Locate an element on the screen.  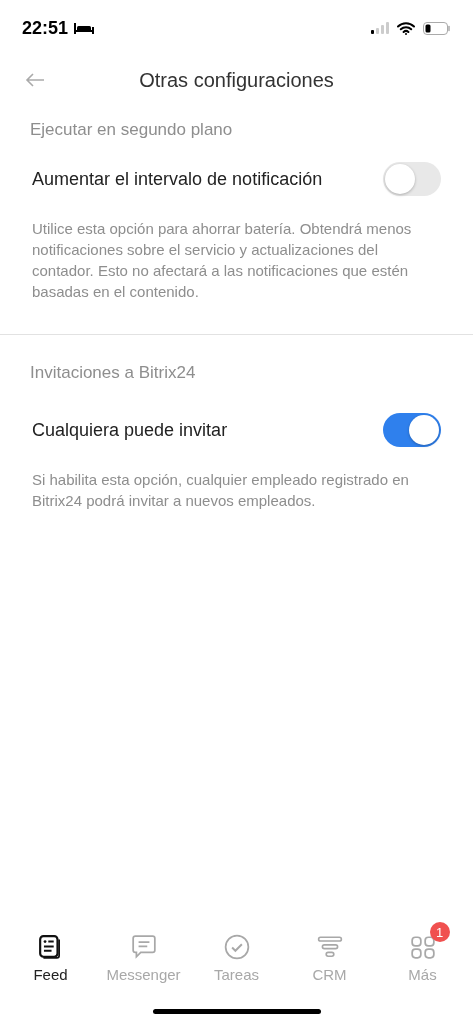
setting-description: Utilice esta opción para ahorrar batería. Obtendrá menos notificaciones sobre el servicio y actualizaciones del contador. Esto no afectará a las notificaciones que estén basadas en el contenido. is located at coordinates (222, 260).